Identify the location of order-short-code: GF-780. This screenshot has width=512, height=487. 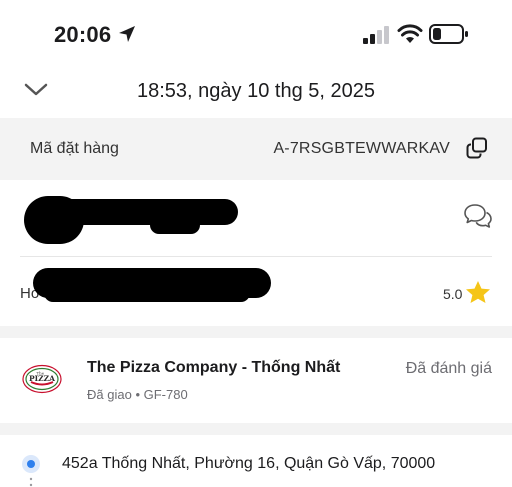
(165, 394).